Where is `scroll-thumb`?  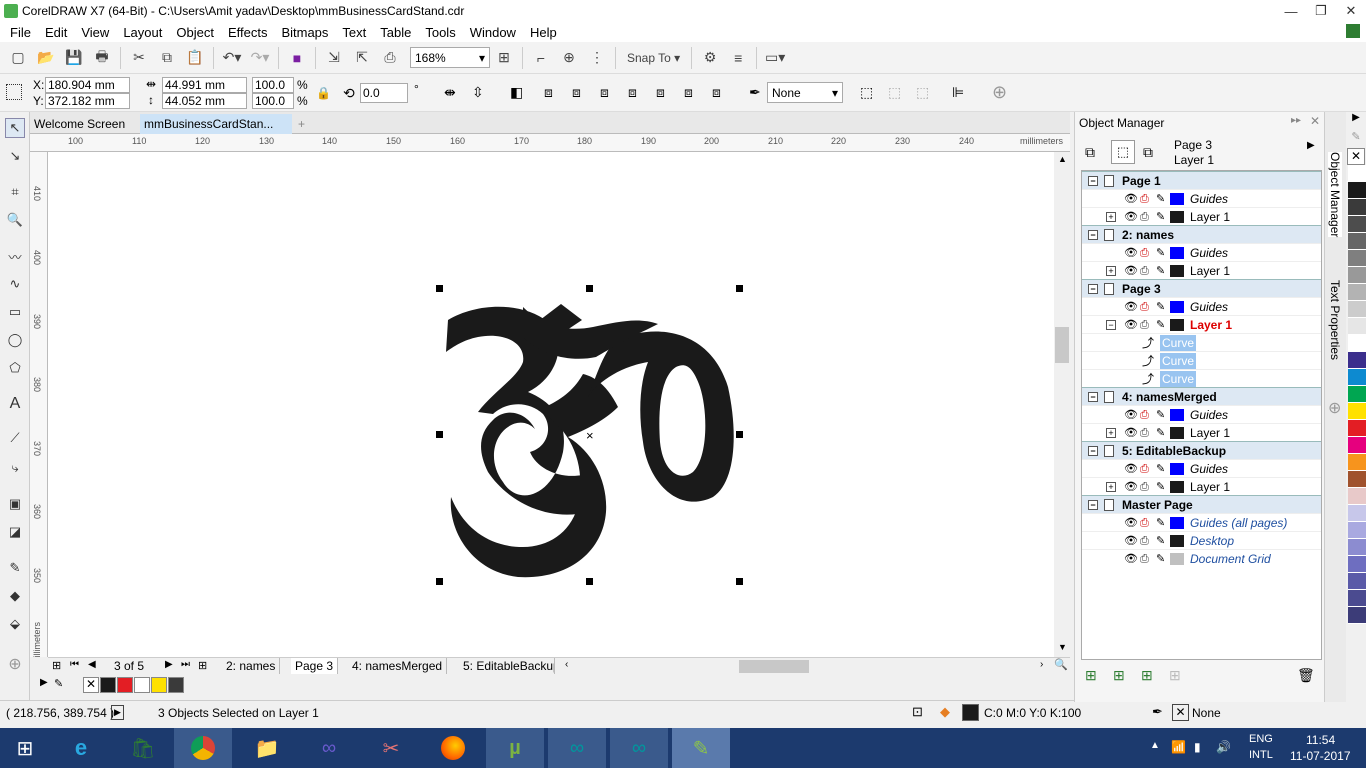 scroll-thumb is located at coordinates (1062, 345).